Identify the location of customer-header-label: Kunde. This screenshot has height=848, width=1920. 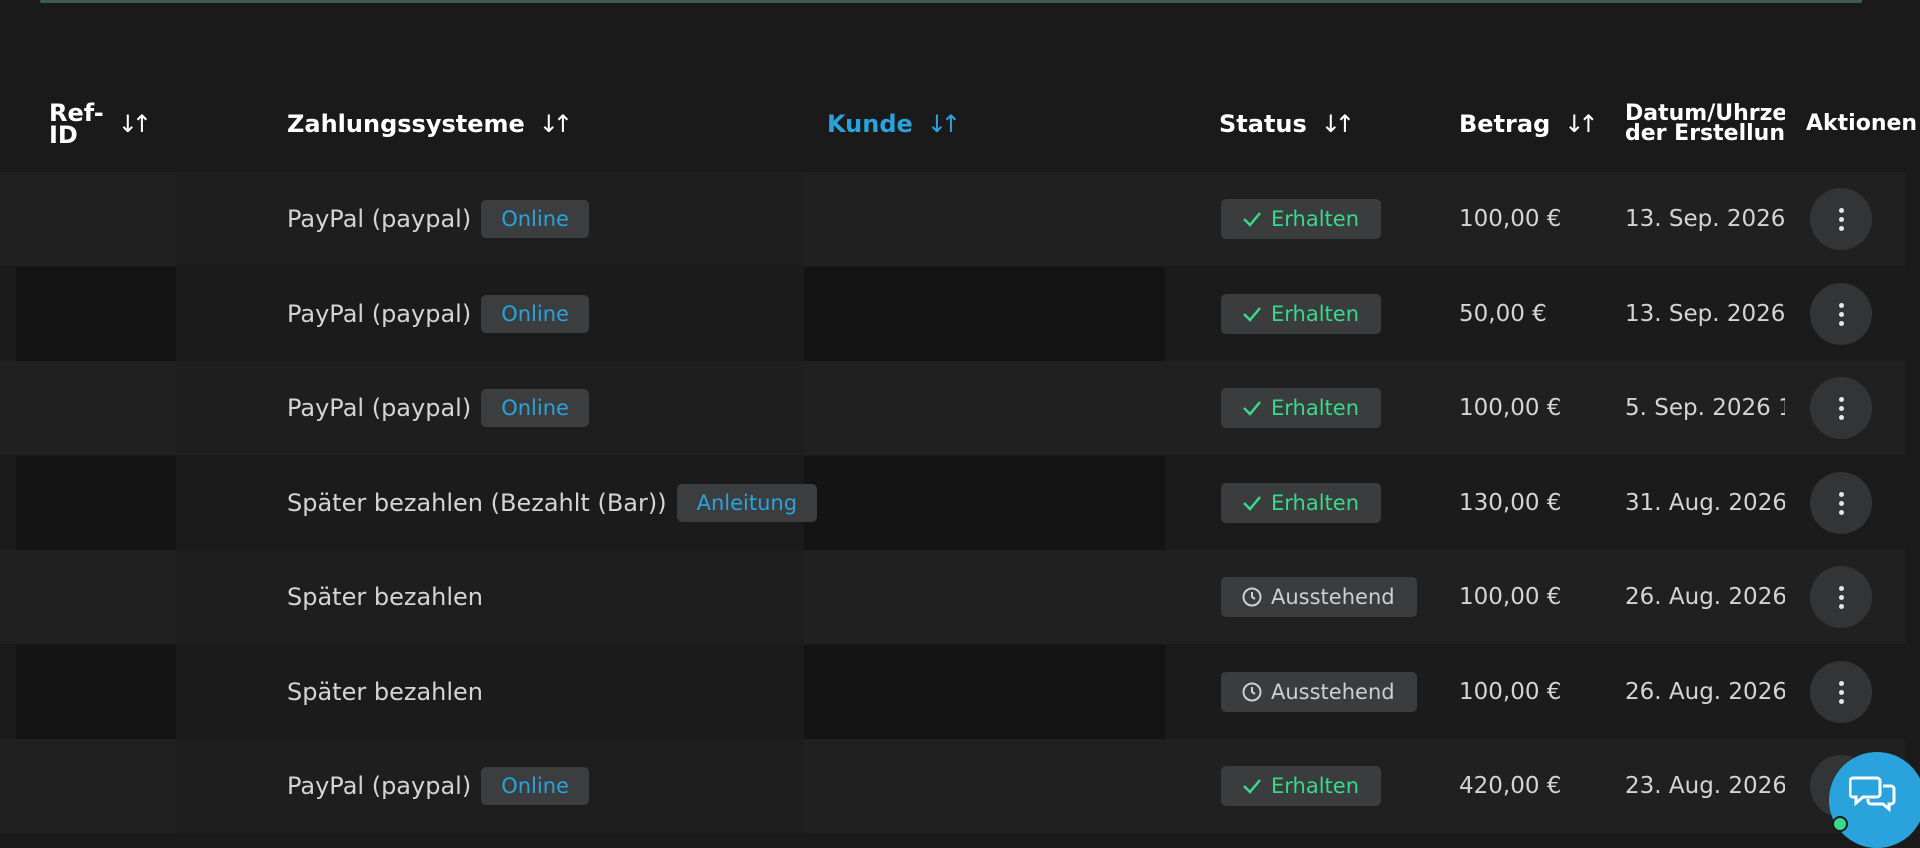
(870, 124).